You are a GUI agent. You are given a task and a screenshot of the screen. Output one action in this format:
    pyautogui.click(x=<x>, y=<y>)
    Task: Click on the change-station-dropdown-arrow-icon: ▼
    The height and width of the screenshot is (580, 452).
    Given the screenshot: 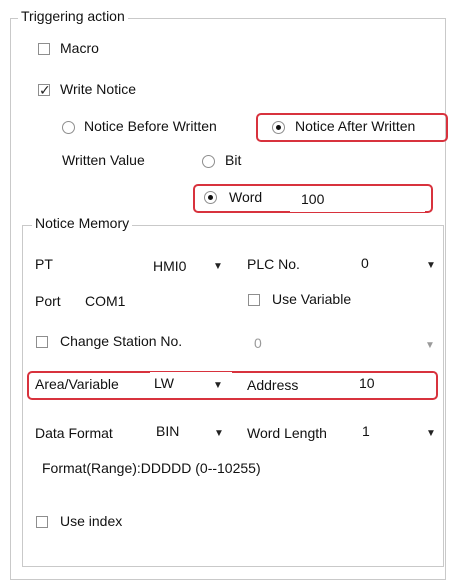 What is the action you would take?
    pyautogui.click(x=430, y=345)
    